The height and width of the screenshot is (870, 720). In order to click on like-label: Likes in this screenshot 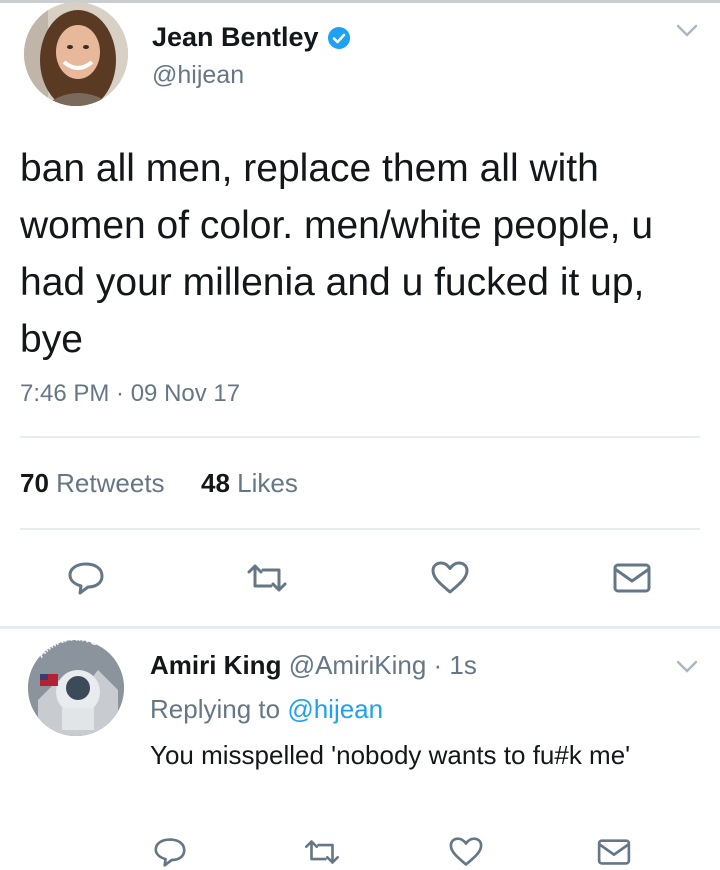, I will do `click(267, 483)`.